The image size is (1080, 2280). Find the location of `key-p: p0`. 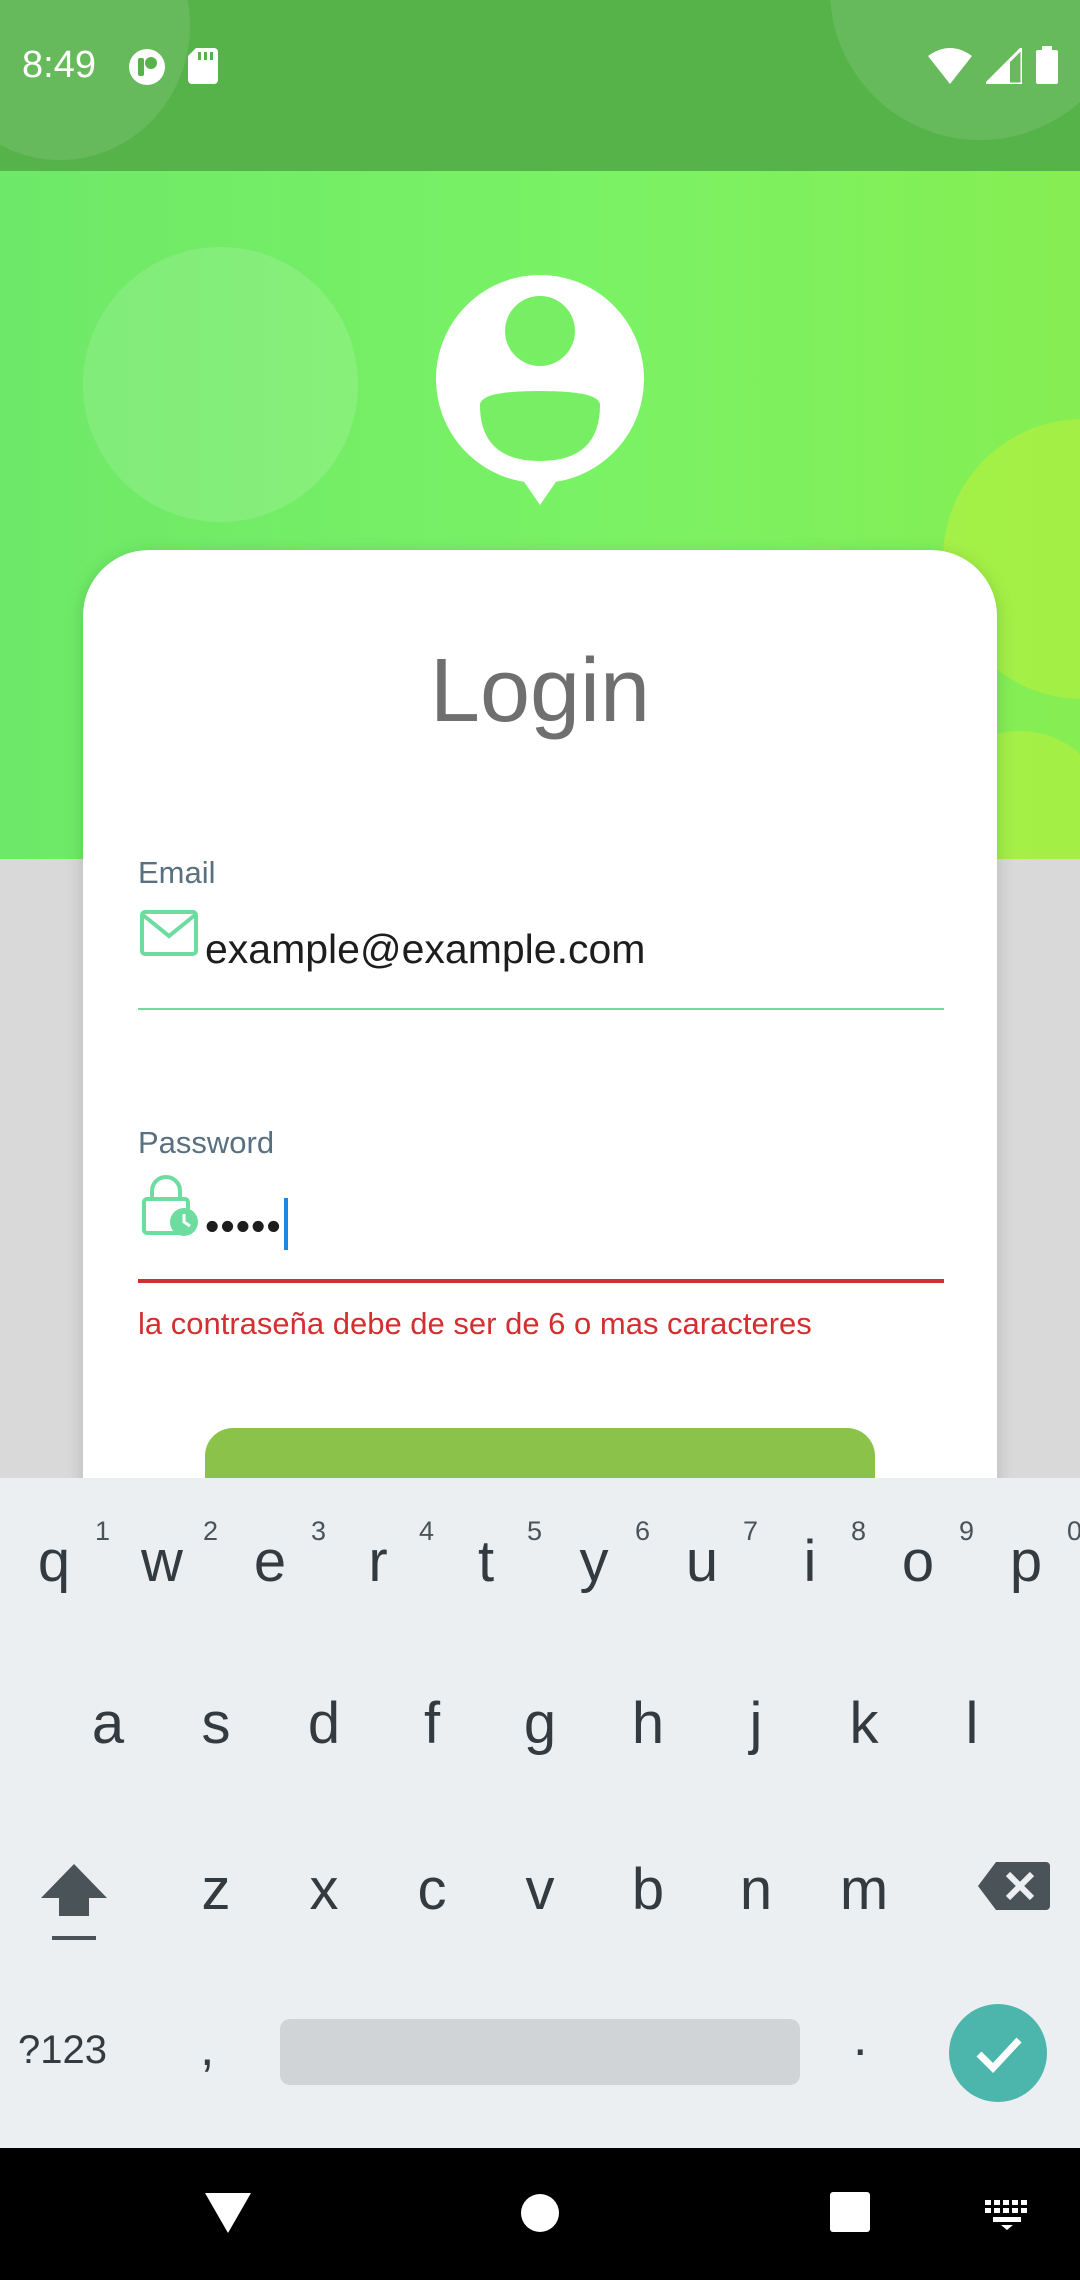

key-p: p0 is located at coordinates (1026, 1572).